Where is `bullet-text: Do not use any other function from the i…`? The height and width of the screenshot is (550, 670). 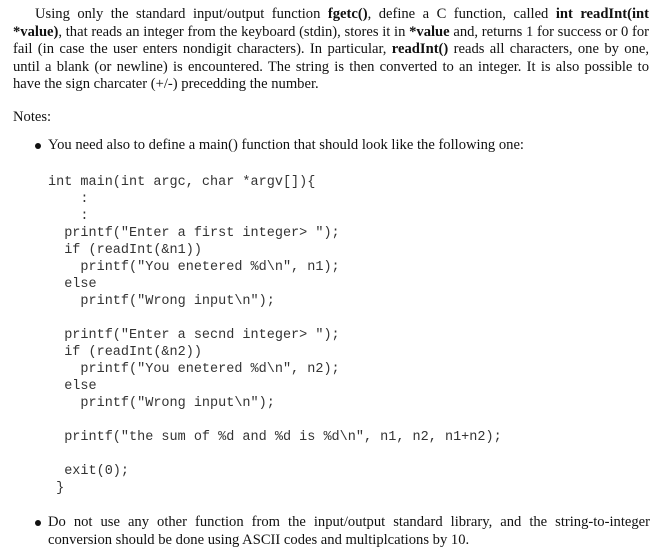
bullet-text: Do not use any other function from the i… is located at coordinates (349, 531).